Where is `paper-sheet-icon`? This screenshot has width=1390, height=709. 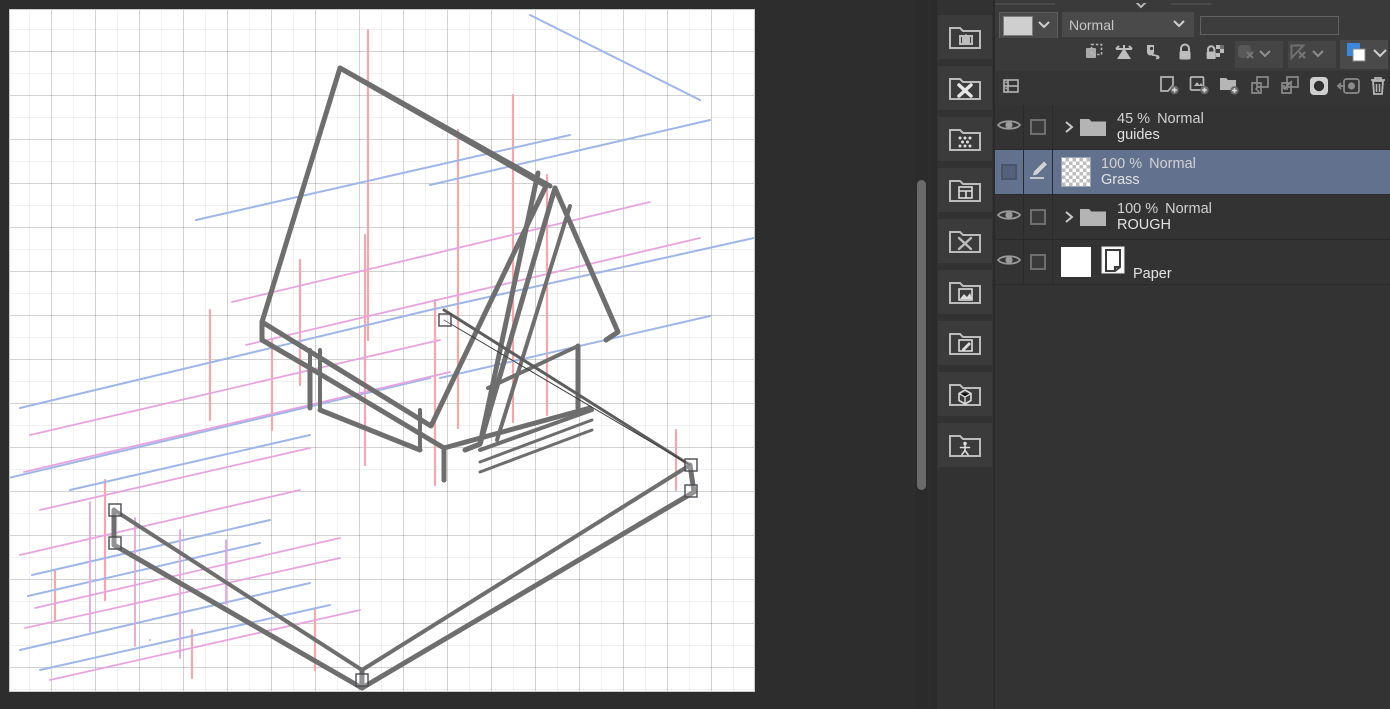 paper-sheet-icon is located at coordinates (1113, 262).